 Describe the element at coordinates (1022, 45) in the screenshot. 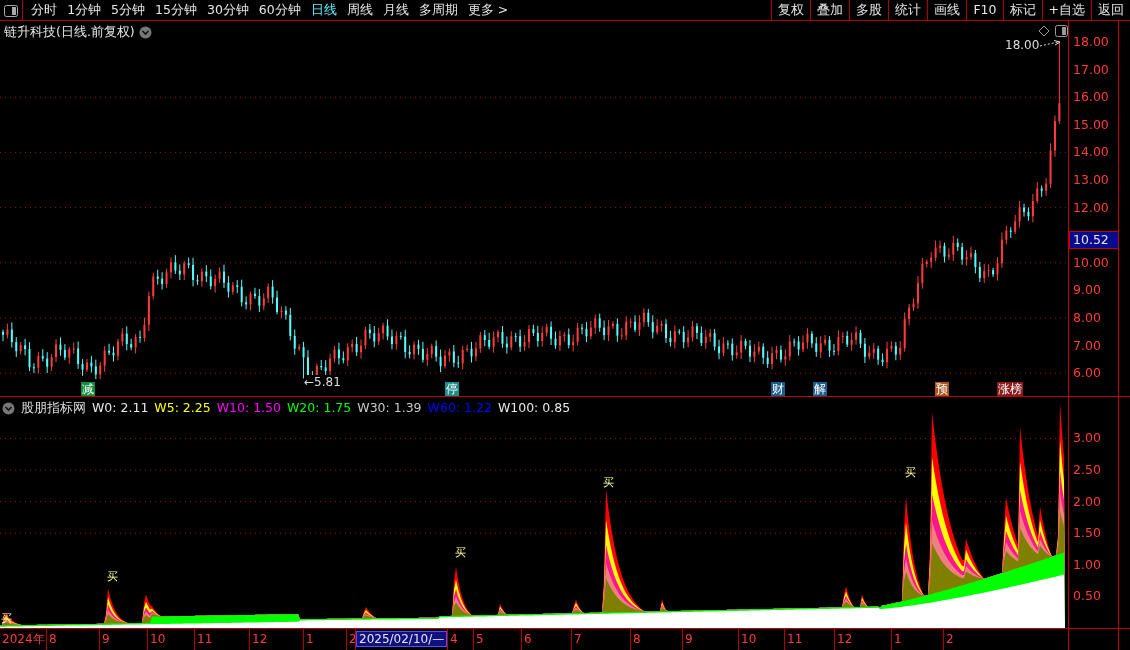

I see `high-price-label: 18.00` at that location.